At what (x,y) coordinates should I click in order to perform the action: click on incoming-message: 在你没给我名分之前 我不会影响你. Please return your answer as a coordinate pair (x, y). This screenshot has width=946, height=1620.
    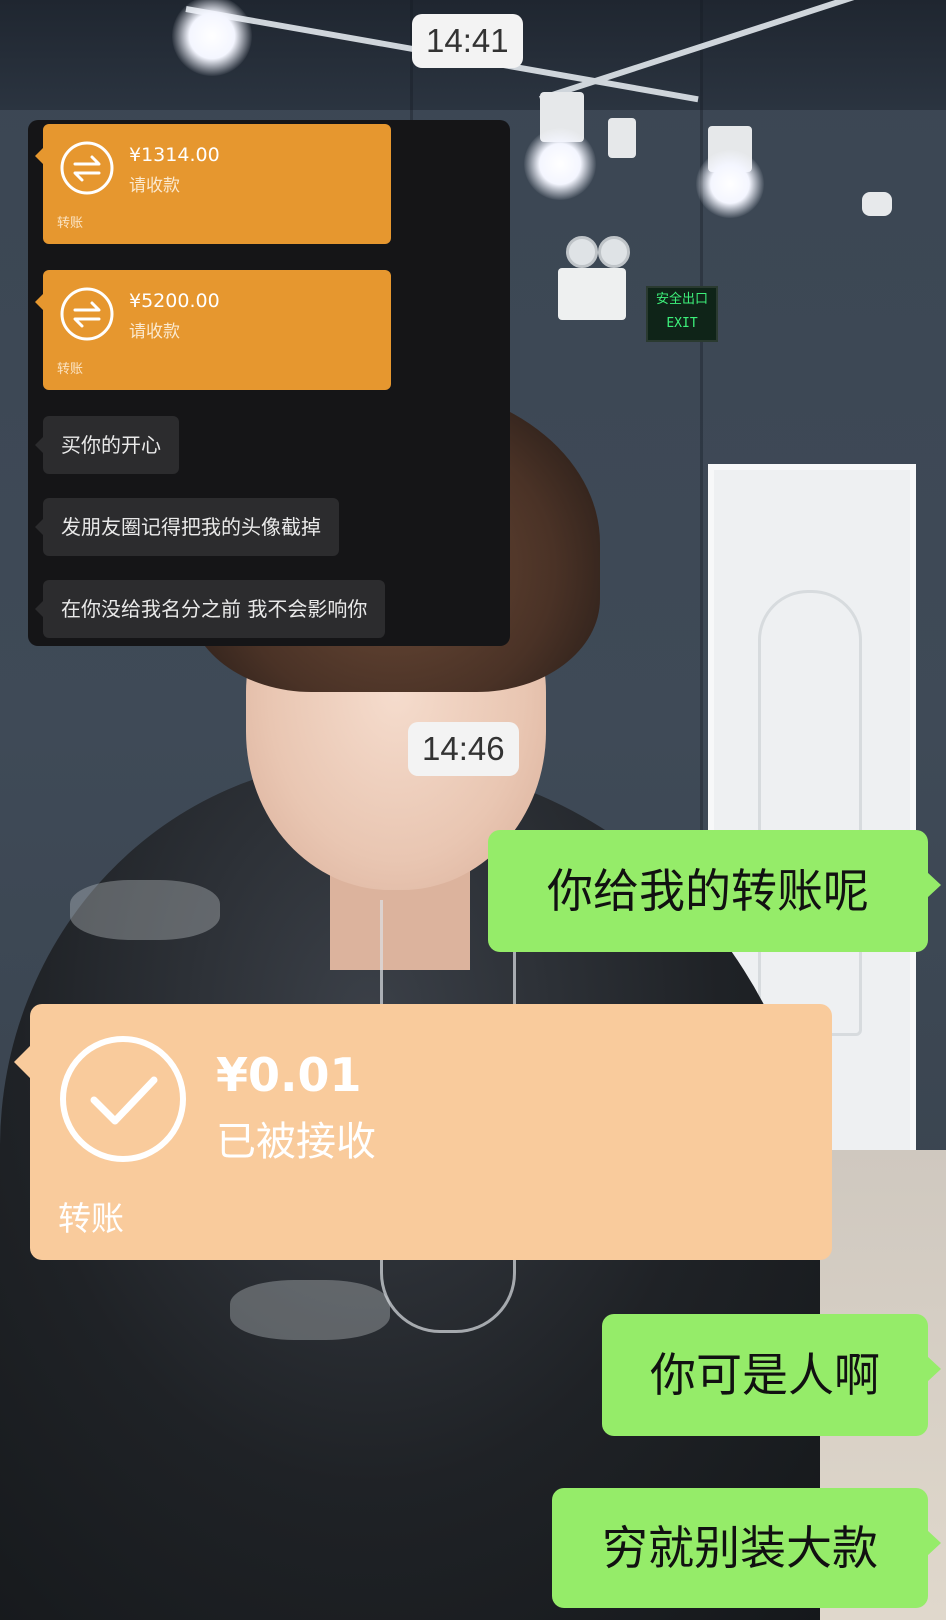
    Looking at the image, I should click on (210, 609).